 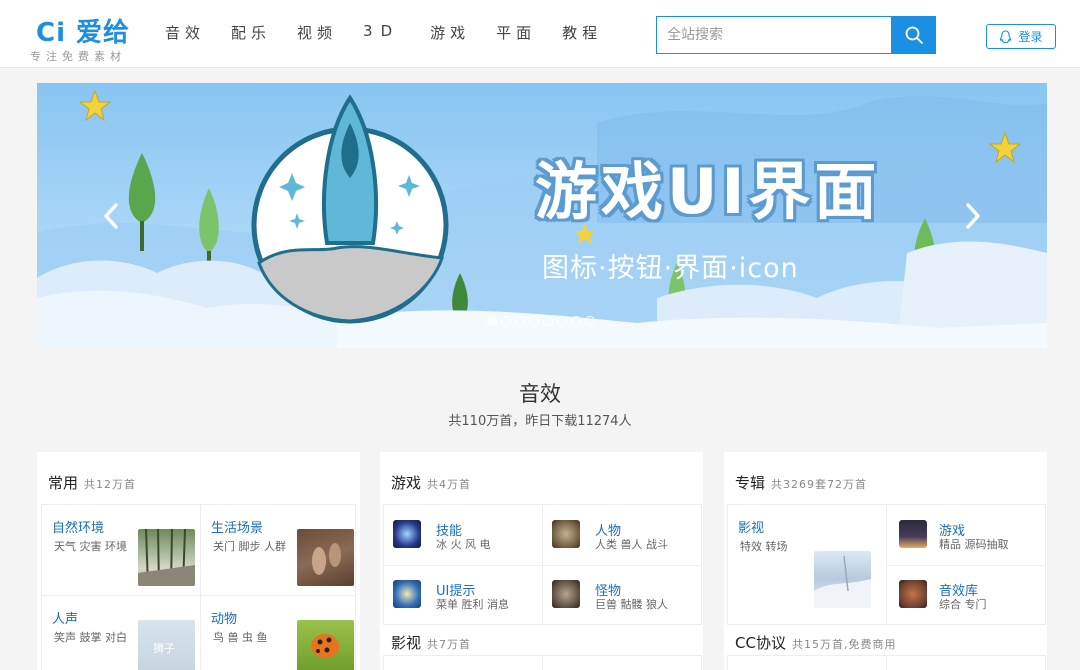 I want to click on card-header: 游戏 共4万首, so click(x=431, y=482).